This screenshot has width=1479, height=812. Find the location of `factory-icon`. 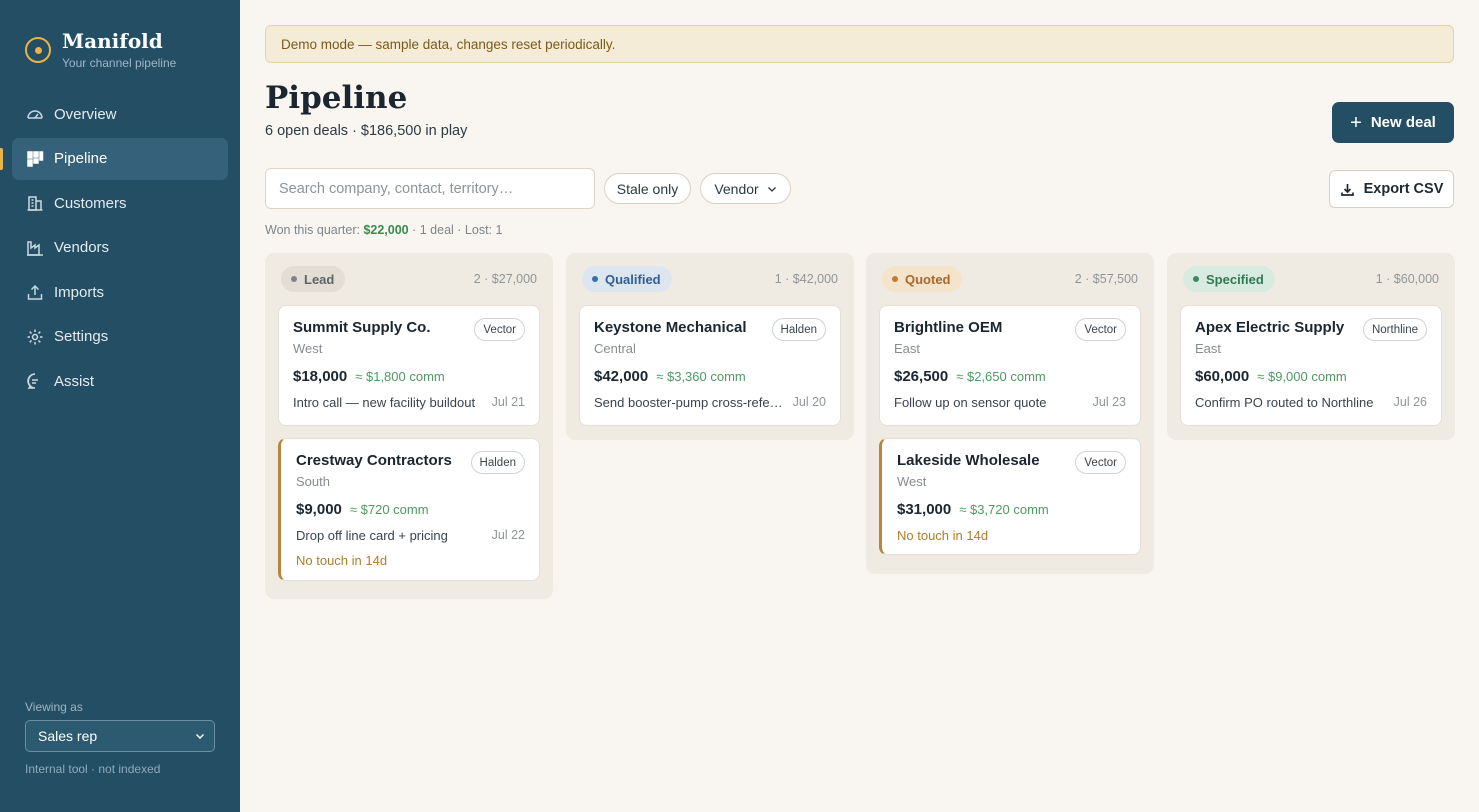

factory-icon is located at coordinates (35, 248).